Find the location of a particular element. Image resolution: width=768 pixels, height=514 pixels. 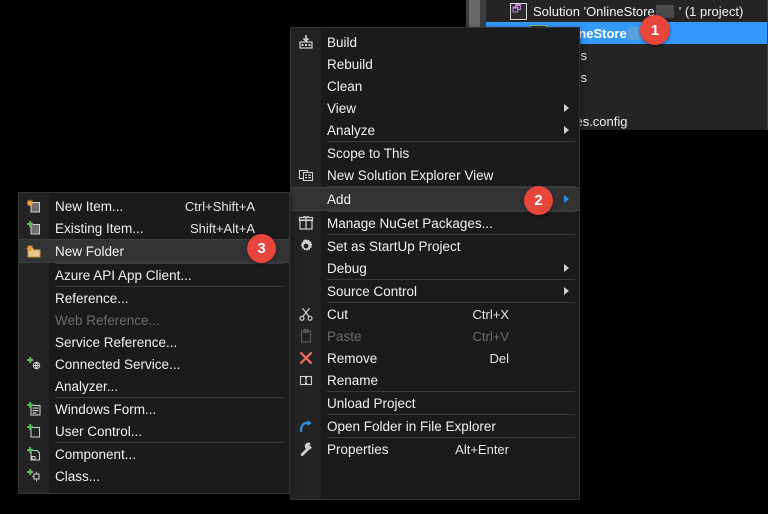

menu-item-remove: Remove Del is located at coordinates (435, 358).